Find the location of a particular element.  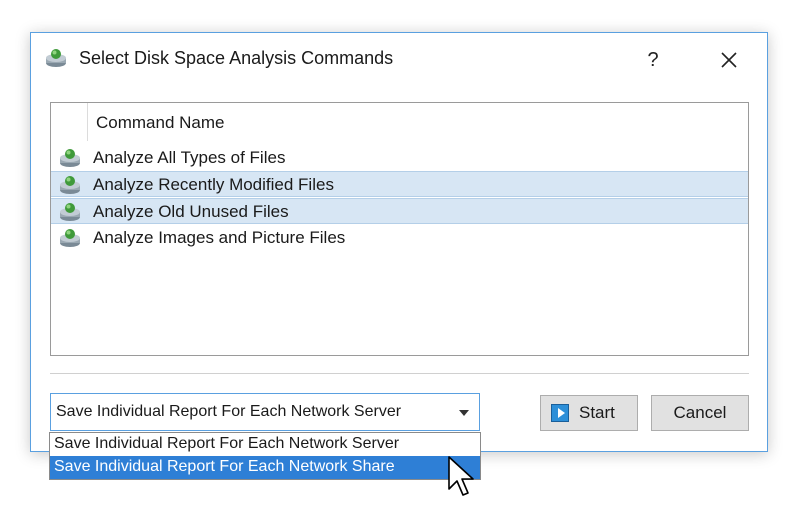

close-button is located at coordinates (729, 60).